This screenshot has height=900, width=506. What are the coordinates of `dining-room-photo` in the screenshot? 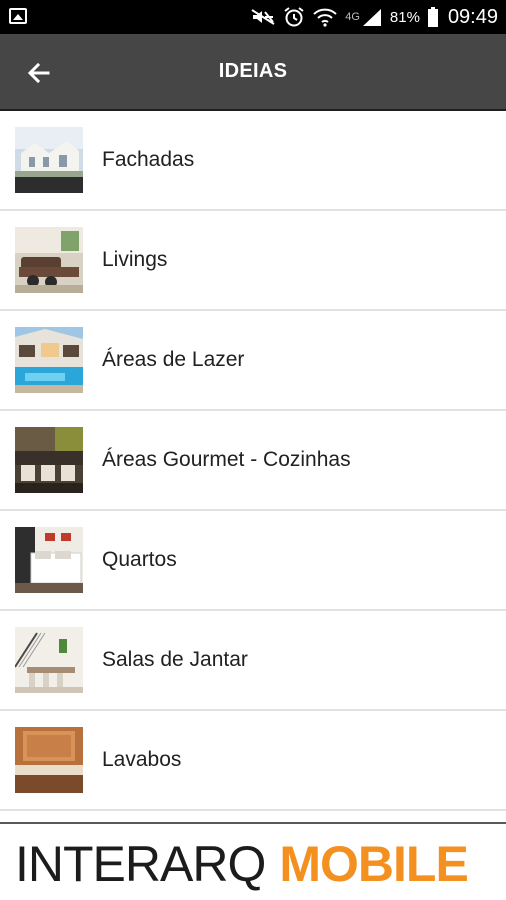 It's located at (49, 660).